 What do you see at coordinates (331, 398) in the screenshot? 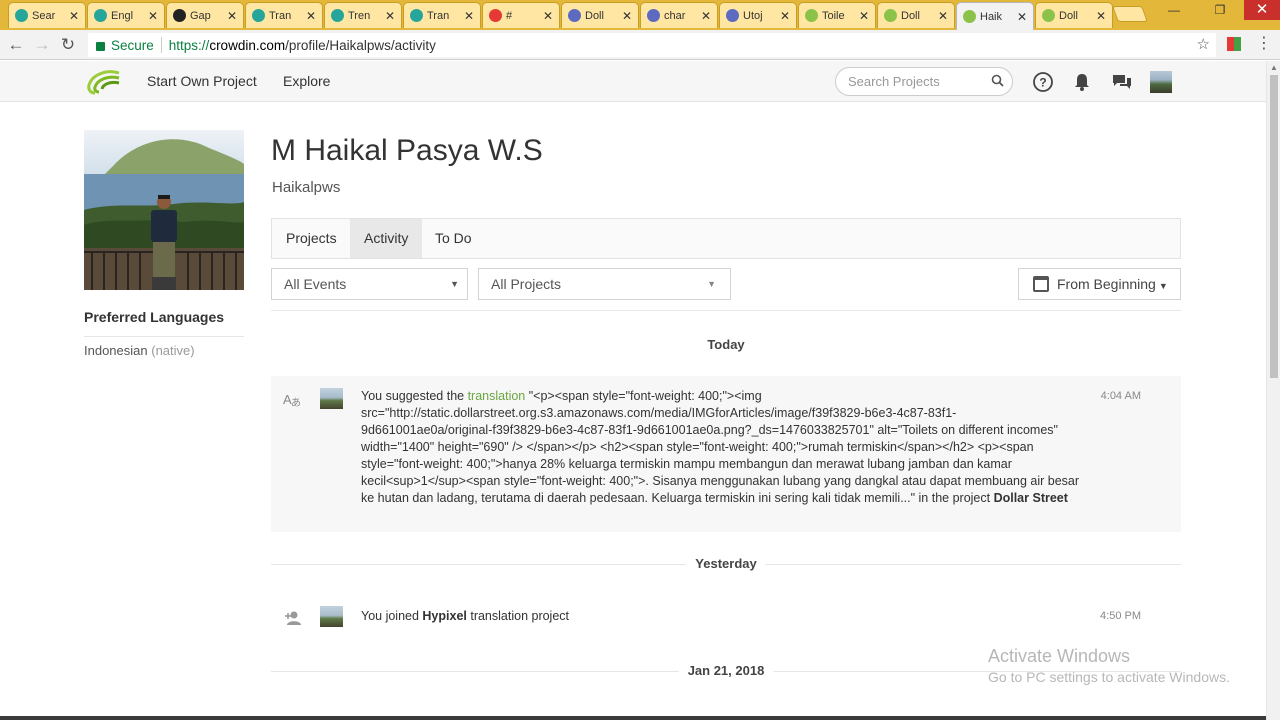
I see `activity-avatar` at bounding box center [331, 398].